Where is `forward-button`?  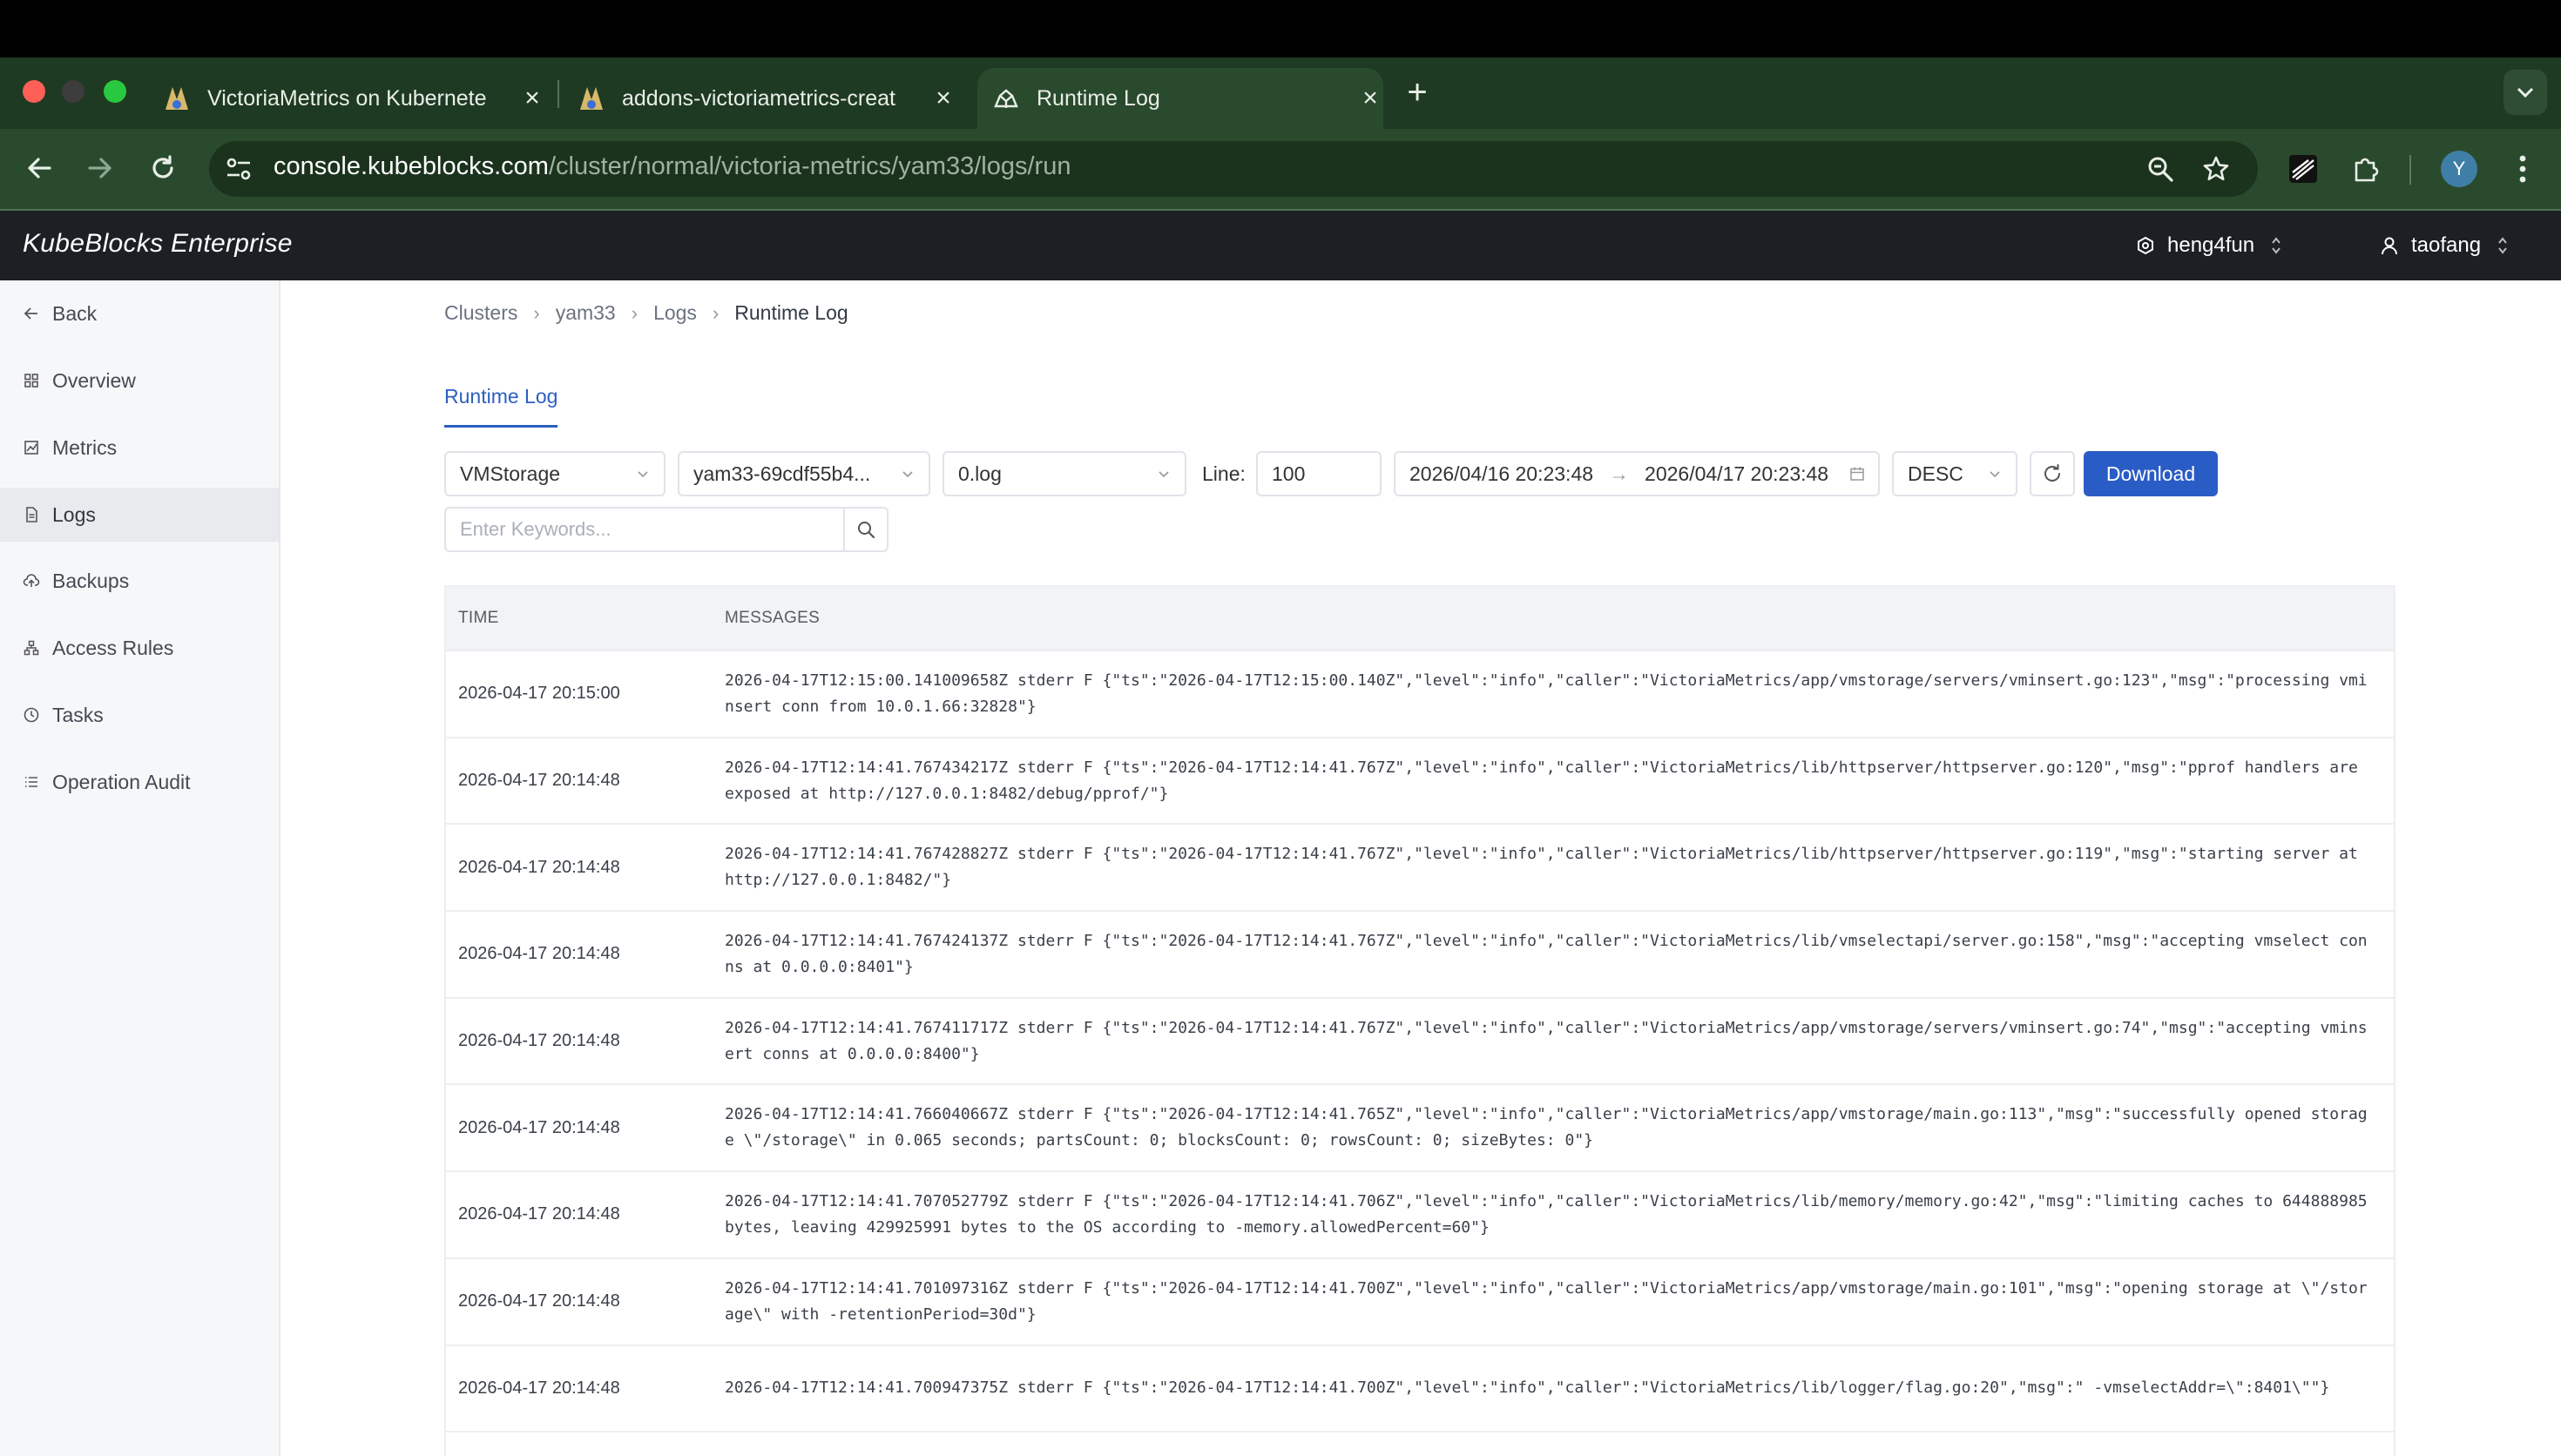
forward-button is located at coordinates (100, 168).